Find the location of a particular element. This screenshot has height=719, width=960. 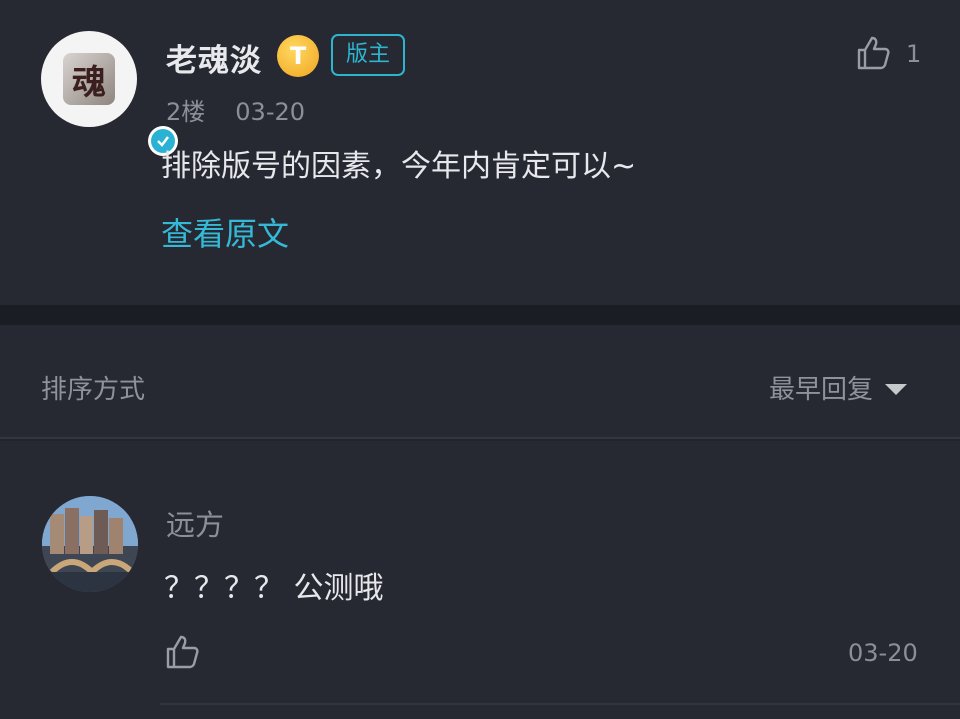

moderator-badge: 版主 is located at coordinates (368, 55).